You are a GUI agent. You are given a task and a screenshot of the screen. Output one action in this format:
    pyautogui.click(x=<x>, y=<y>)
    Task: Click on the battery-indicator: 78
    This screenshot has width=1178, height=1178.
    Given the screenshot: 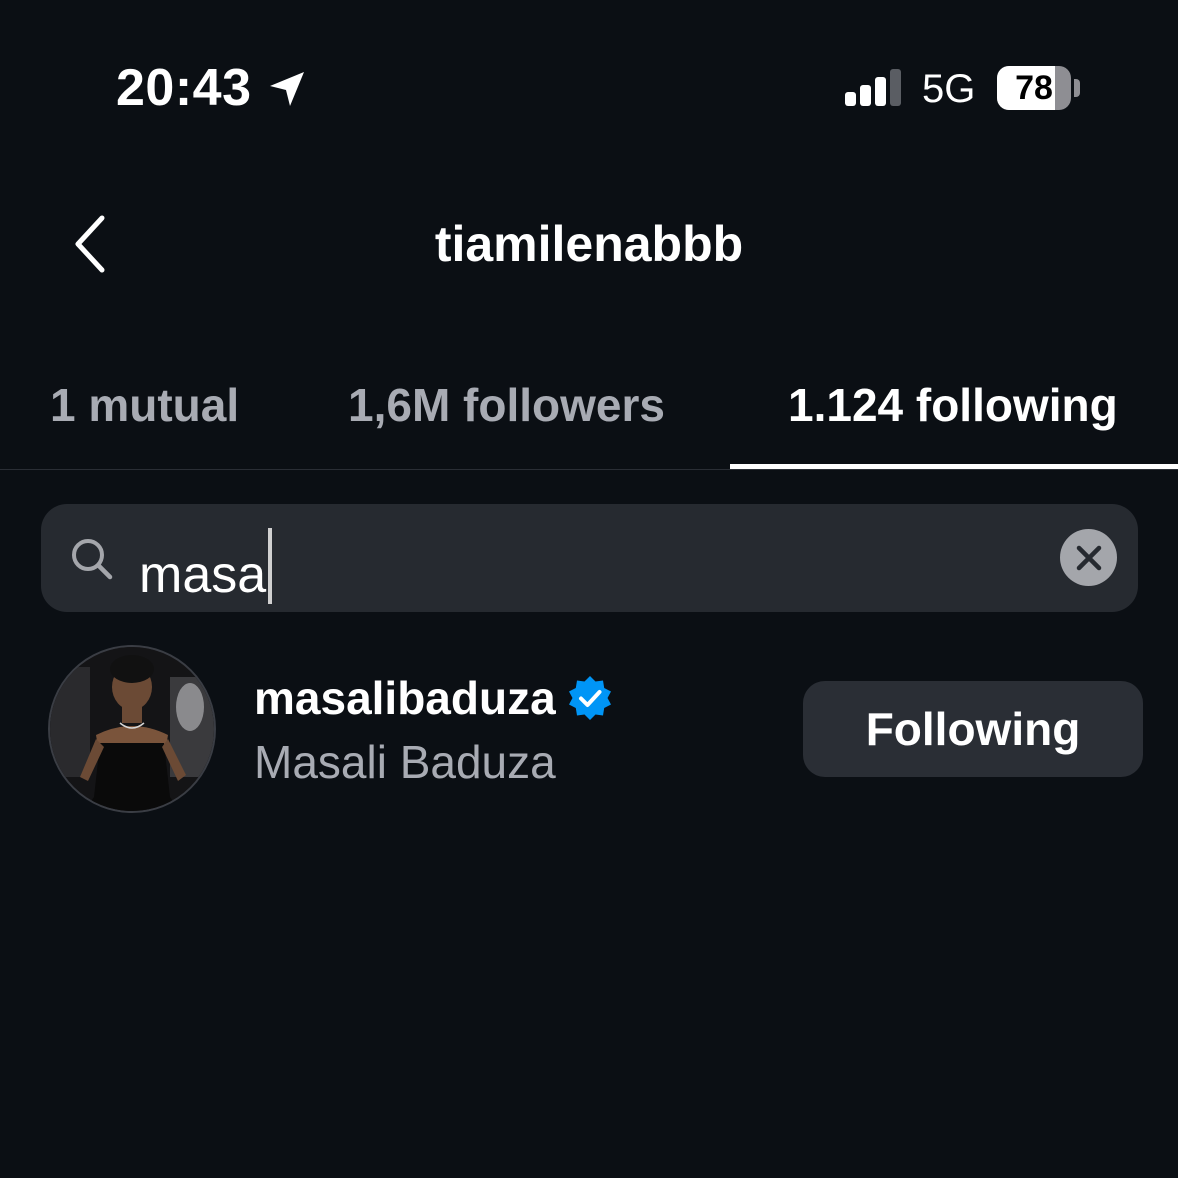 What is the action you would take?
    pyautogui.click(x=1034, y=88)
    